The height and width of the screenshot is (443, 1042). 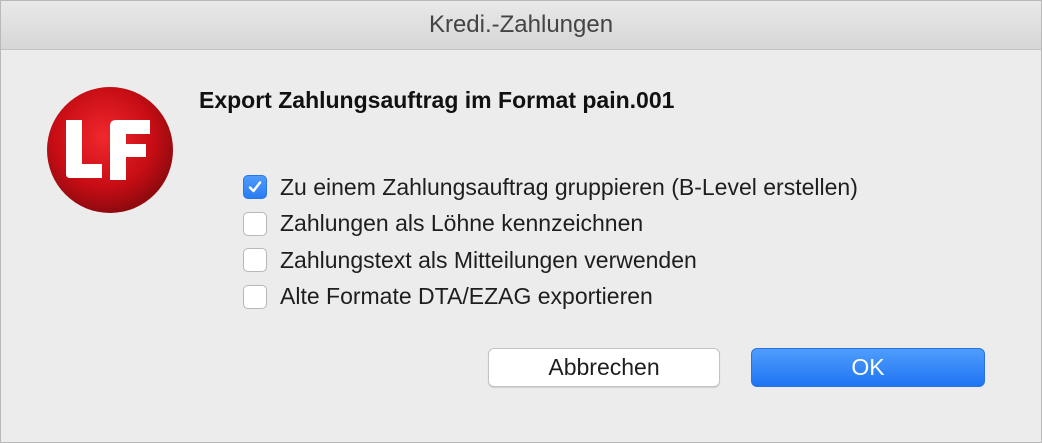 I want to click on cancel-button: Abbrechen, so click(x=604, y=367).